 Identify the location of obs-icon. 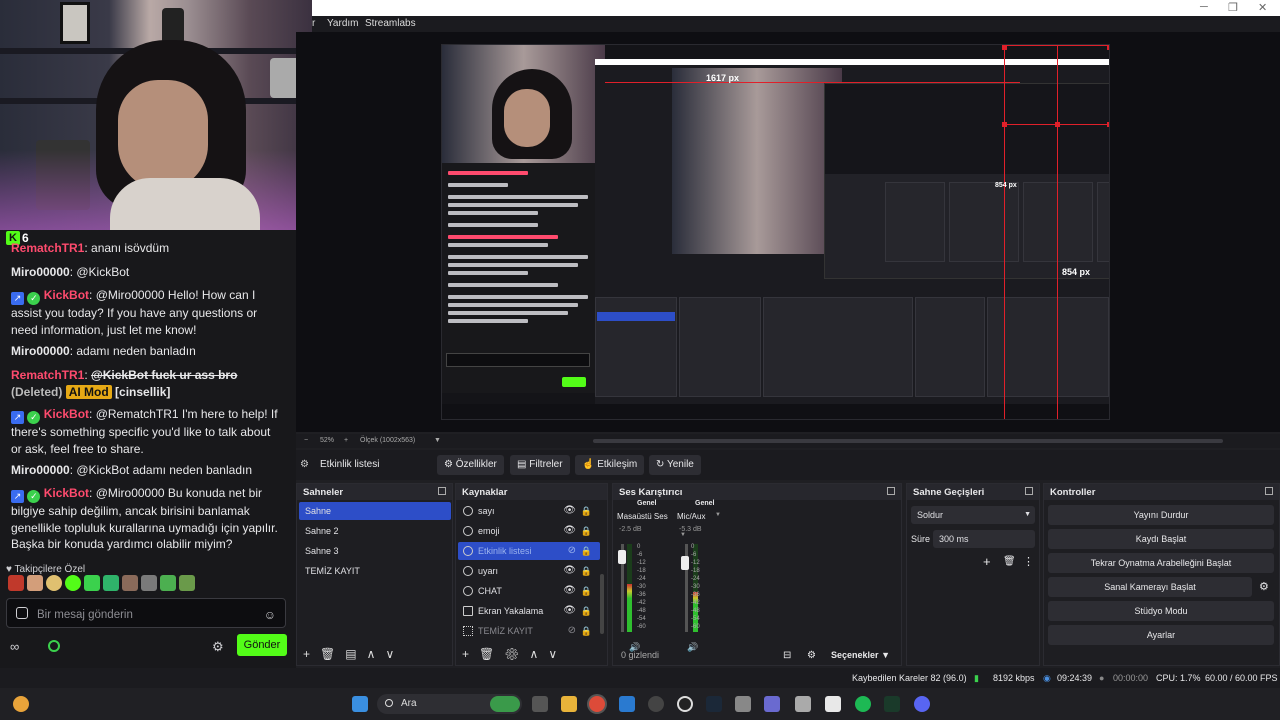
(656, 704).